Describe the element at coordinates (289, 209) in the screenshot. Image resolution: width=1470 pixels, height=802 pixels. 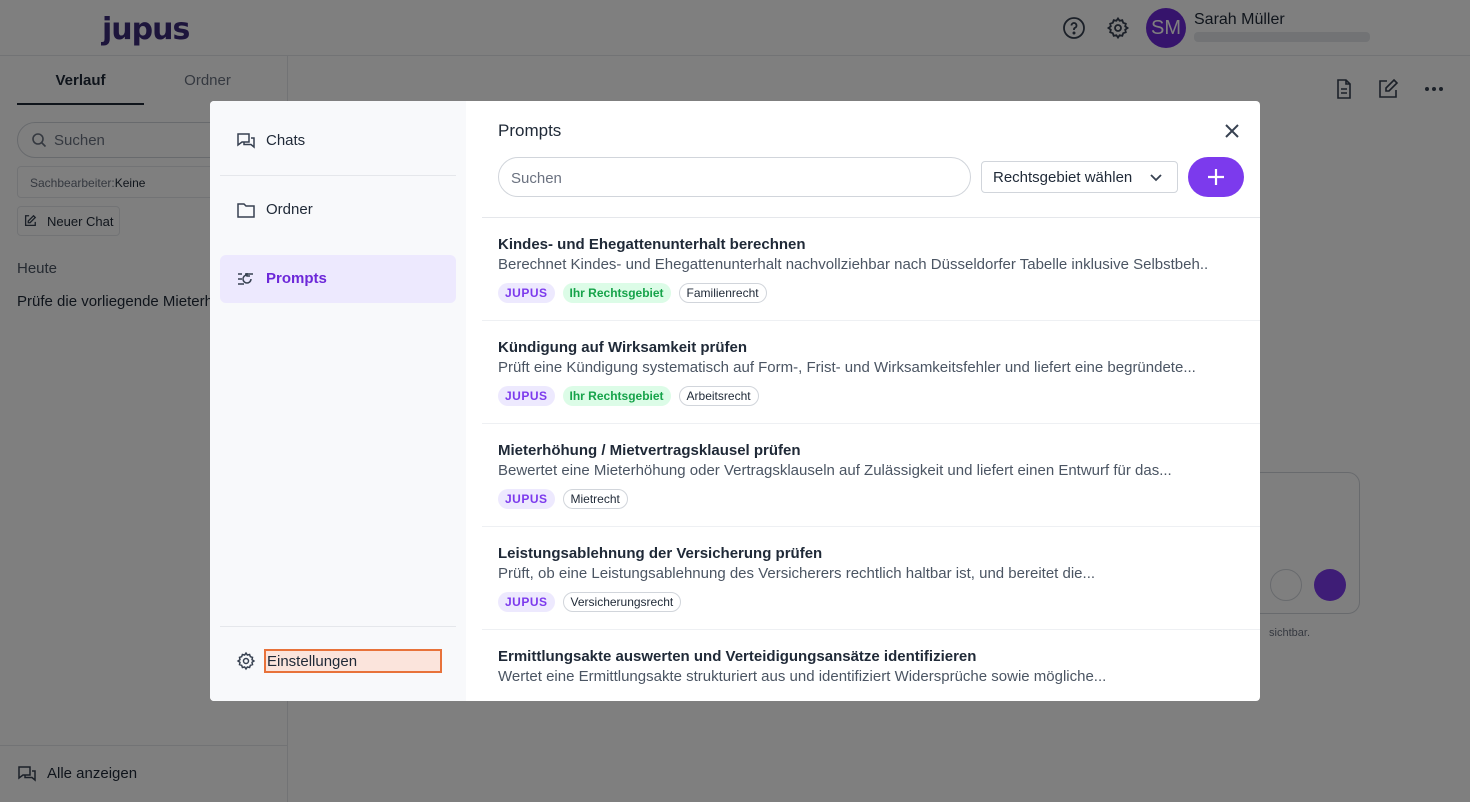
I see `nav-folders-label: Ordner` at that location.